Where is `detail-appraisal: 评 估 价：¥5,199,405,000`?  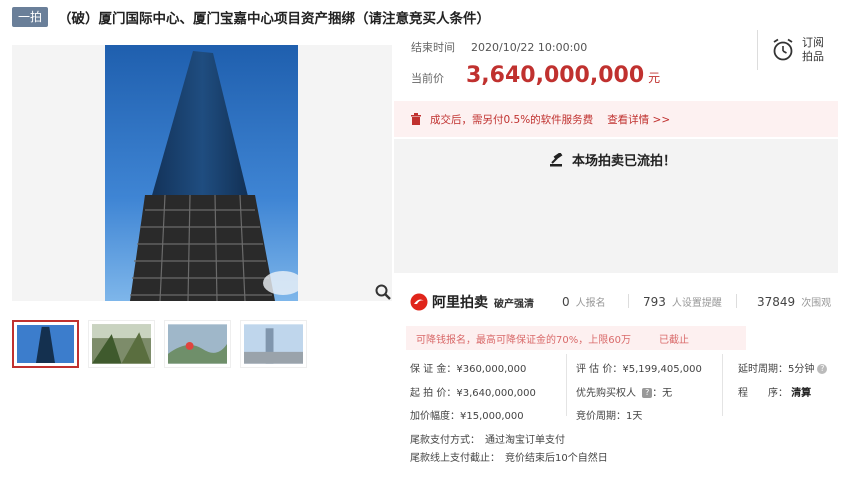 detail-appraisal: 评 估 价：¥5,199,405,000 is located at coordinates (639, 369).